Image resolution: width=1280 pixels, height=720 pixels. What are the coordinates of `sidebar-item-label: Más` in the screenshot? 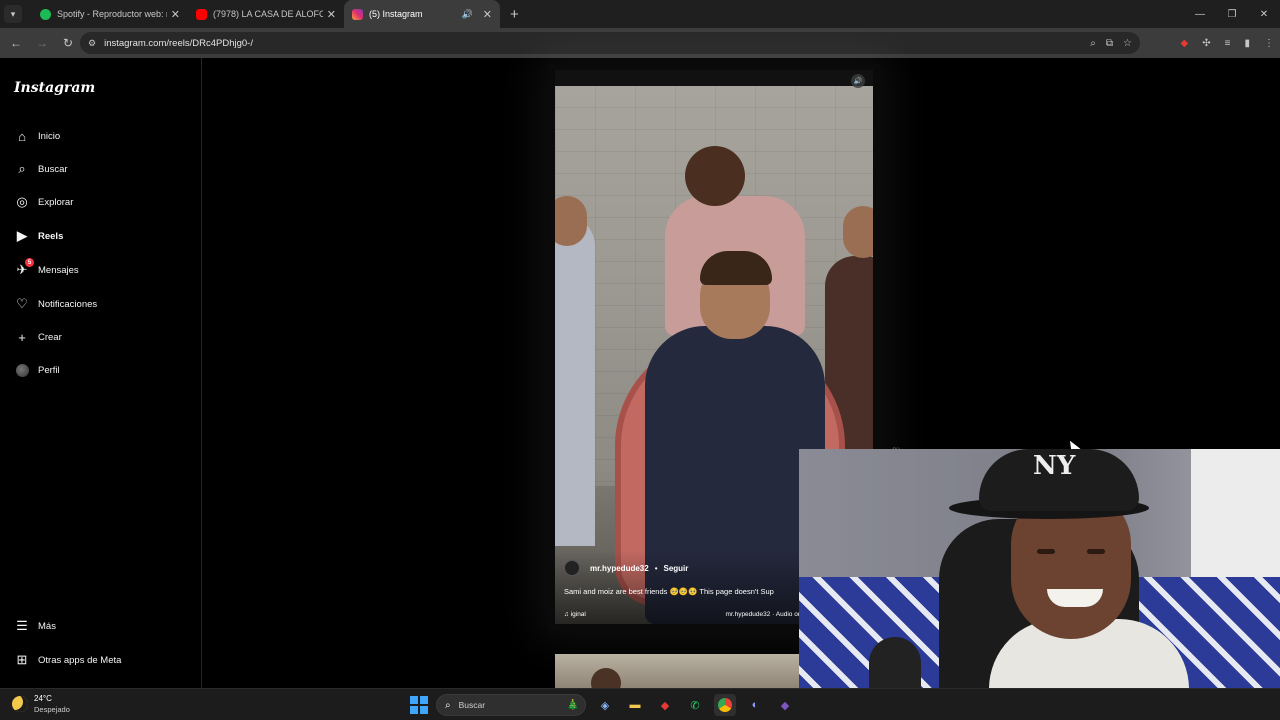 It's located at (47, 626).